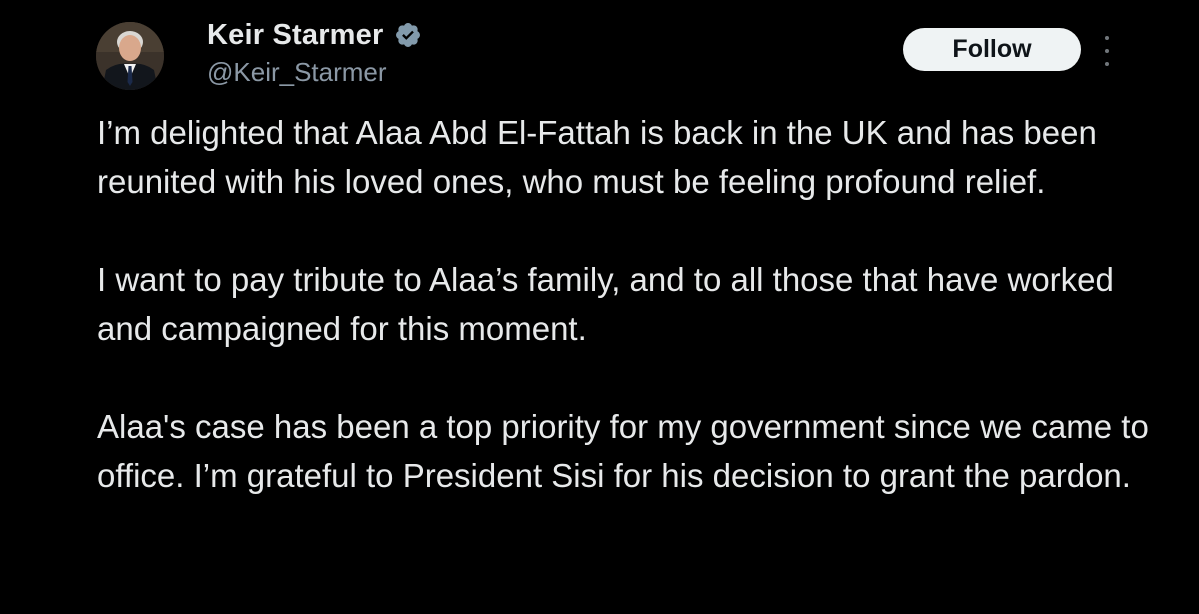 The image size is (1199, 614). I want to click on author-display-name: Keir Starmer, so click(295, 35).